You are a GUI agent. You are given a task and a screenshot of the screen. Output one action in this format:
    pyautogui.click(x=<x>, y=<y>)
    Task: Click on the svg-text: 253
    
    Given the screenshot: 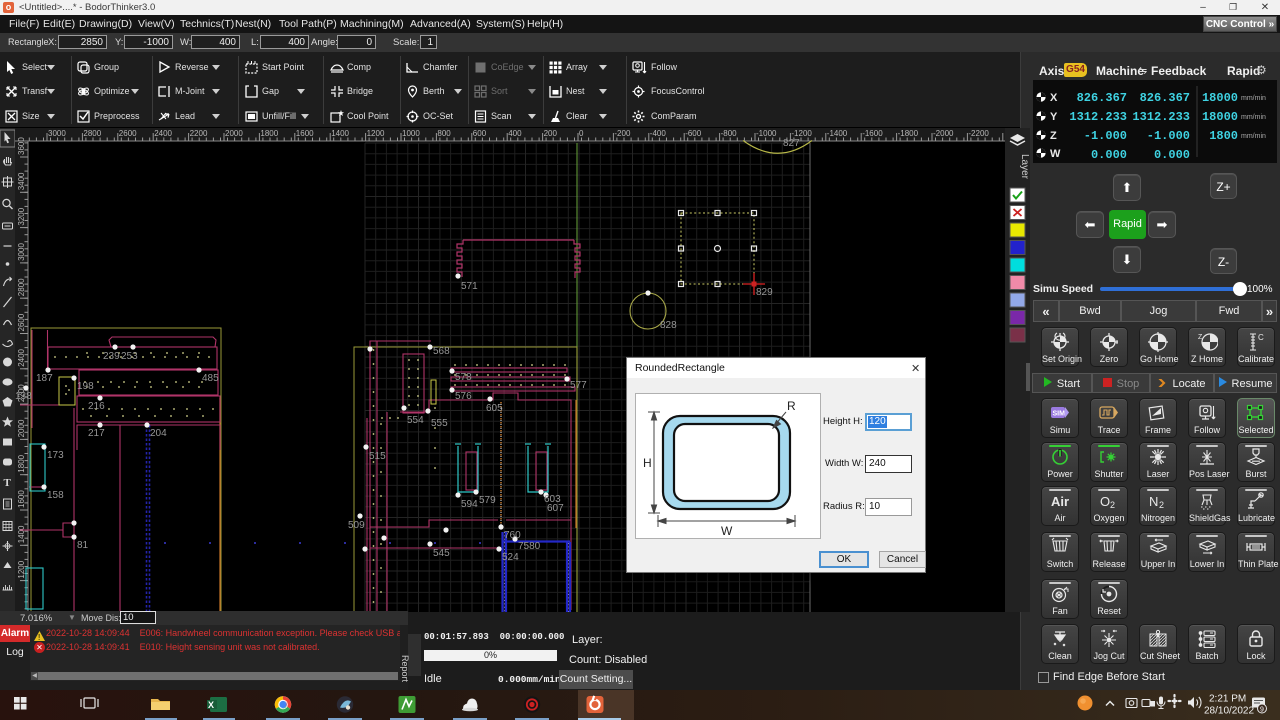 What is the action you would take?
    pyautogui.click(x=129, y=356)
    